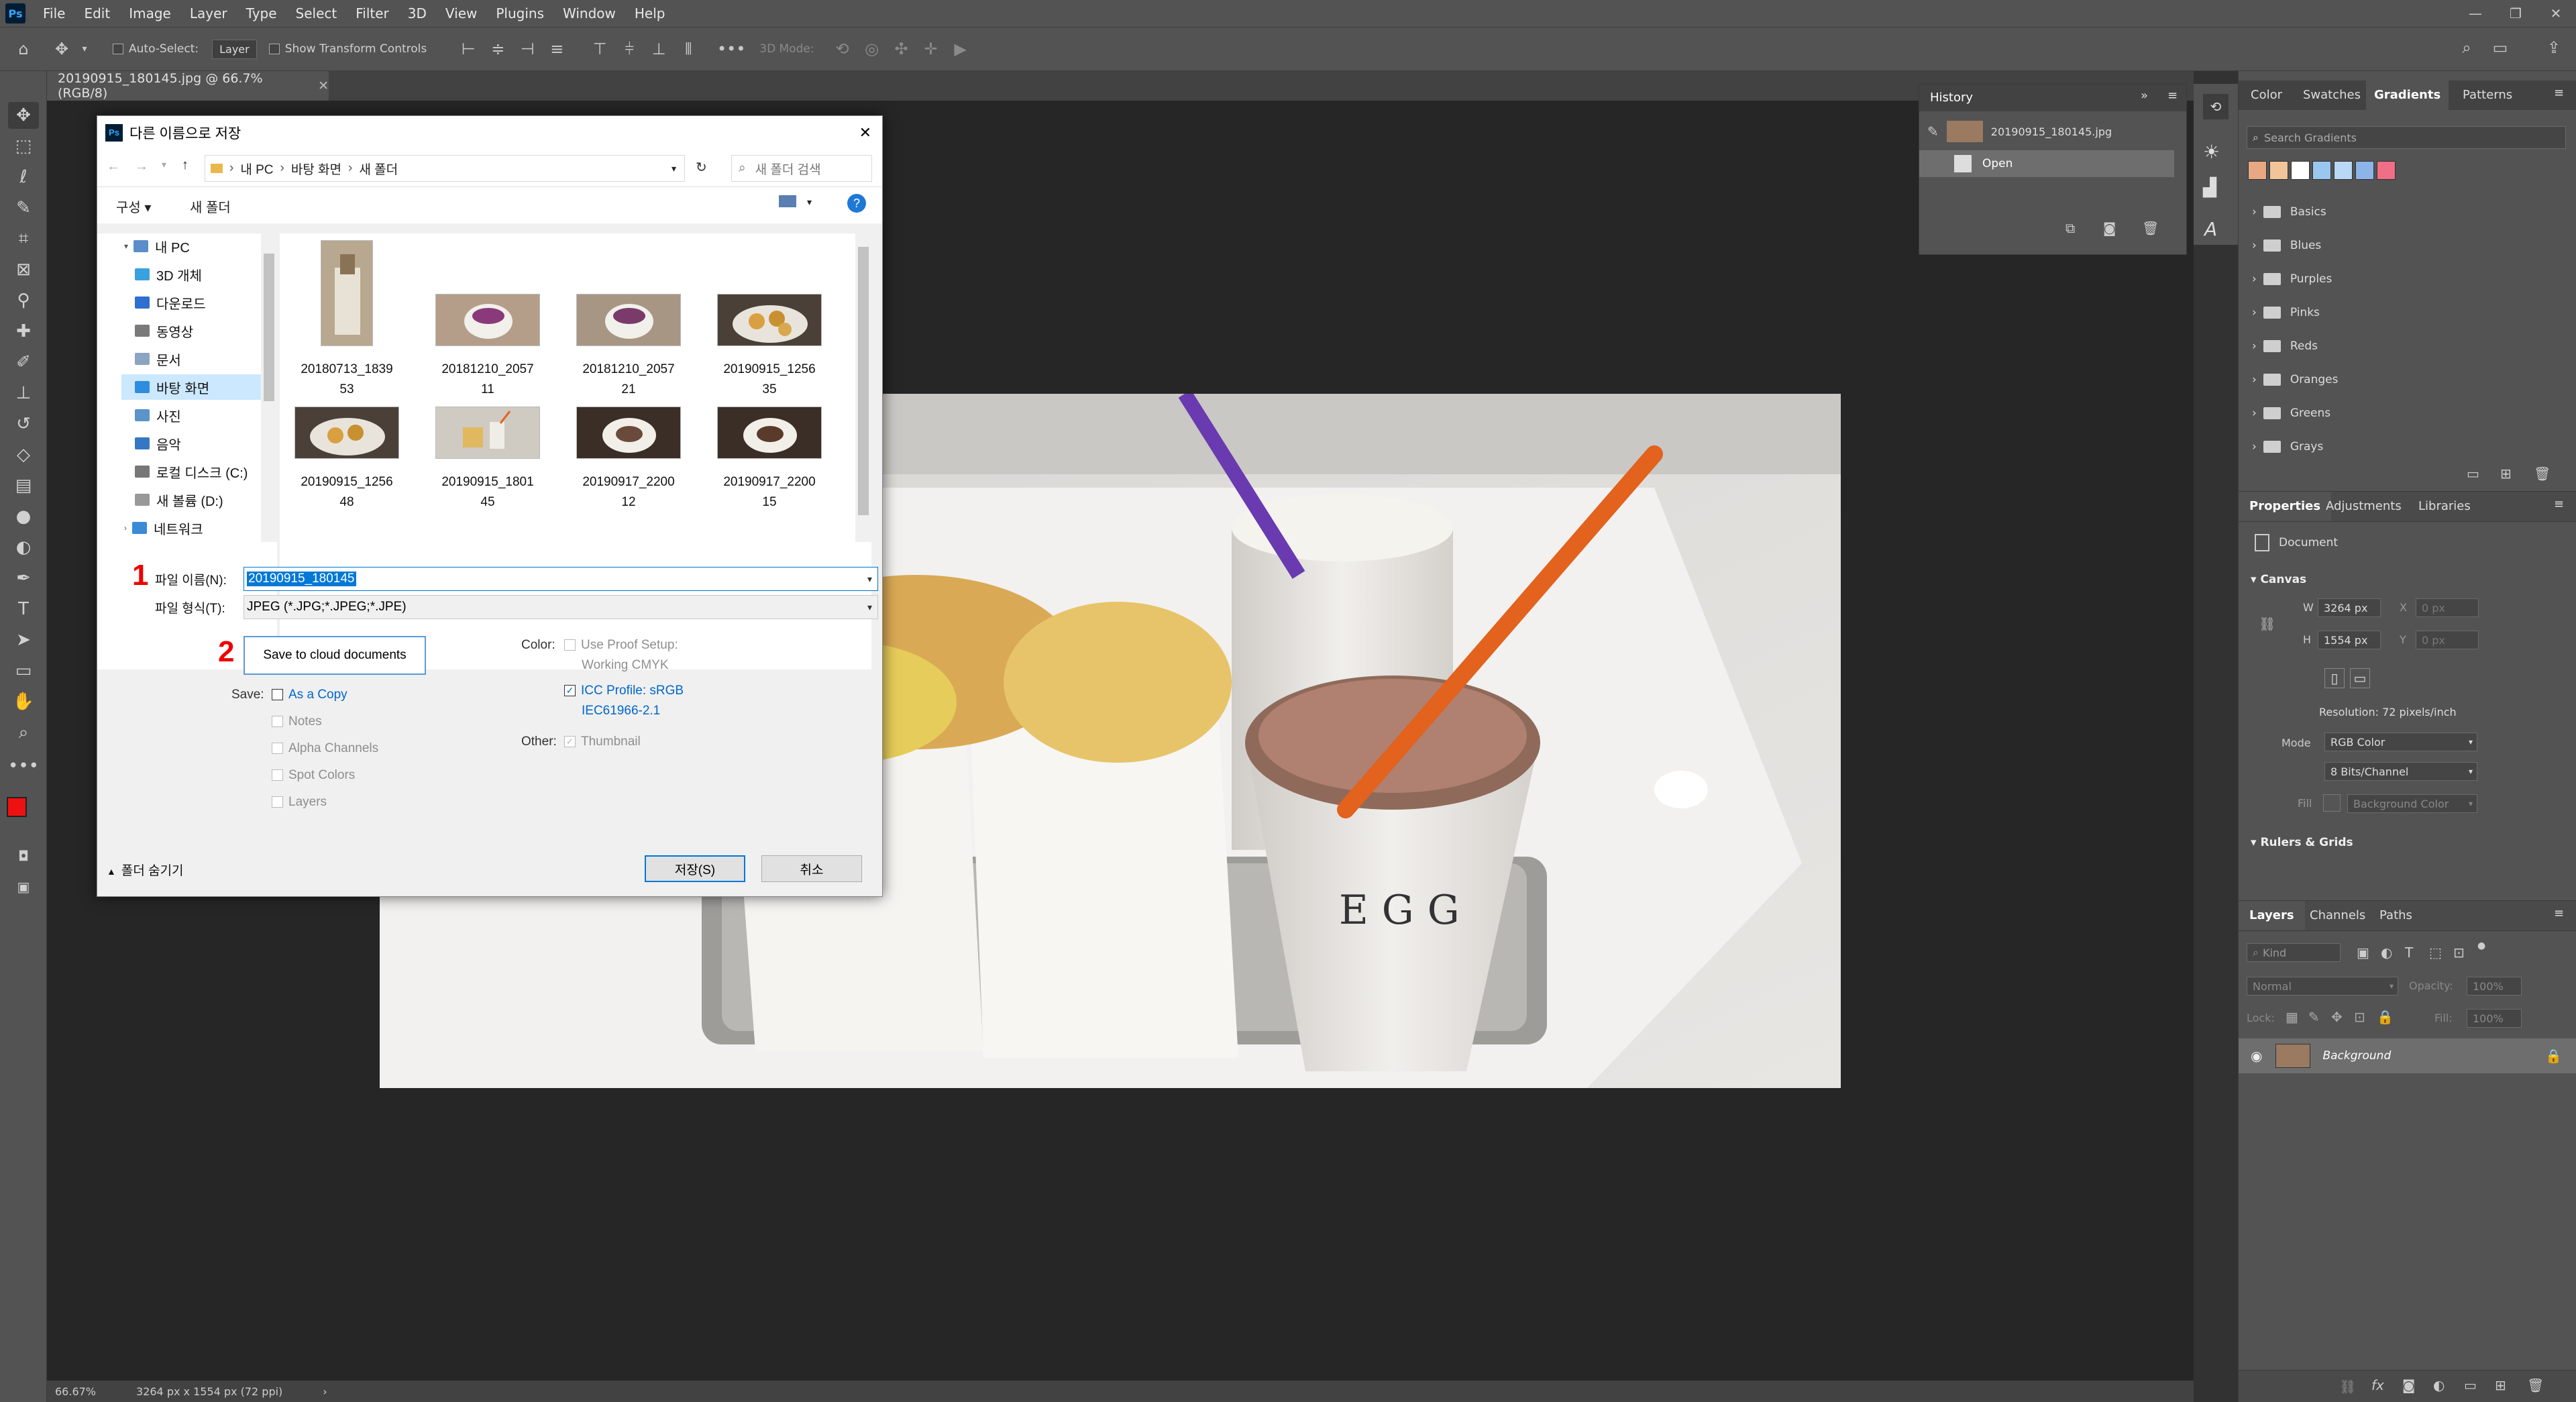 The image size is (2576, 1402). Describe the element at coordinates (23, 49) in the screenshot. I see `home-icon: ⌂` at that location.